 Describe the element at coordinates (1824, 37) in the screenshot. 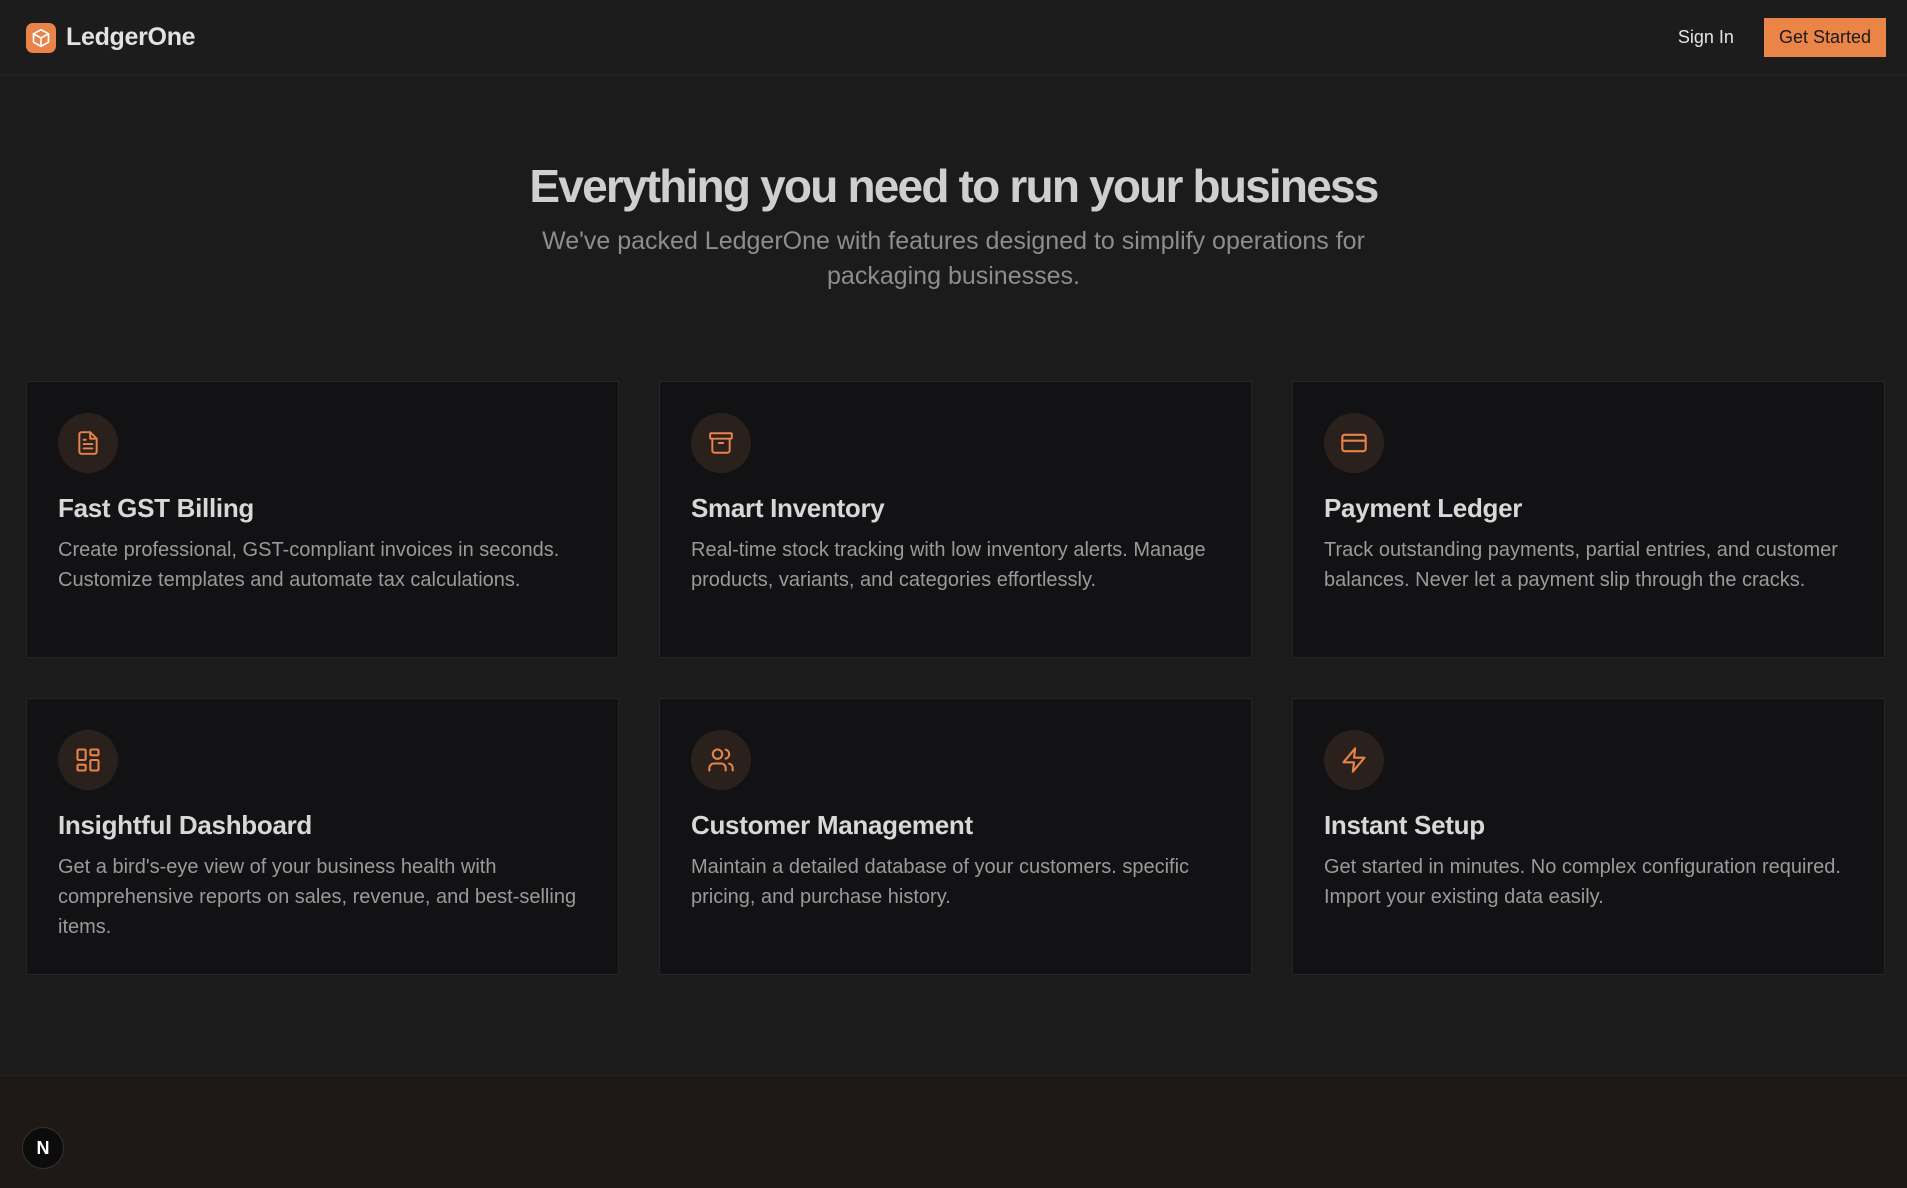

I see `get-started-button: Get Started` at that location.